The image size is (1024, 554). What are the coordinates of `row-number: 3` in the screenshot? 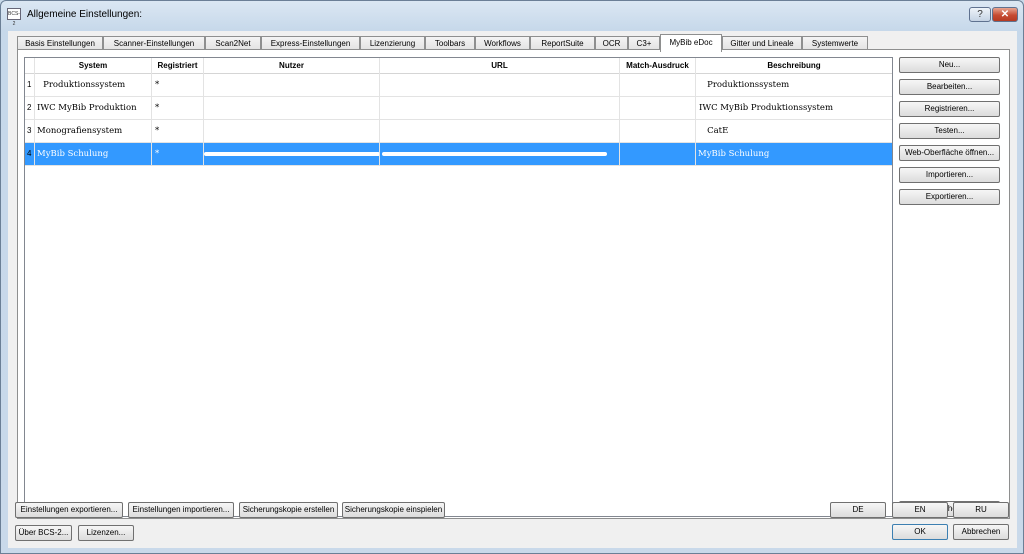 It's located at (30, 131).